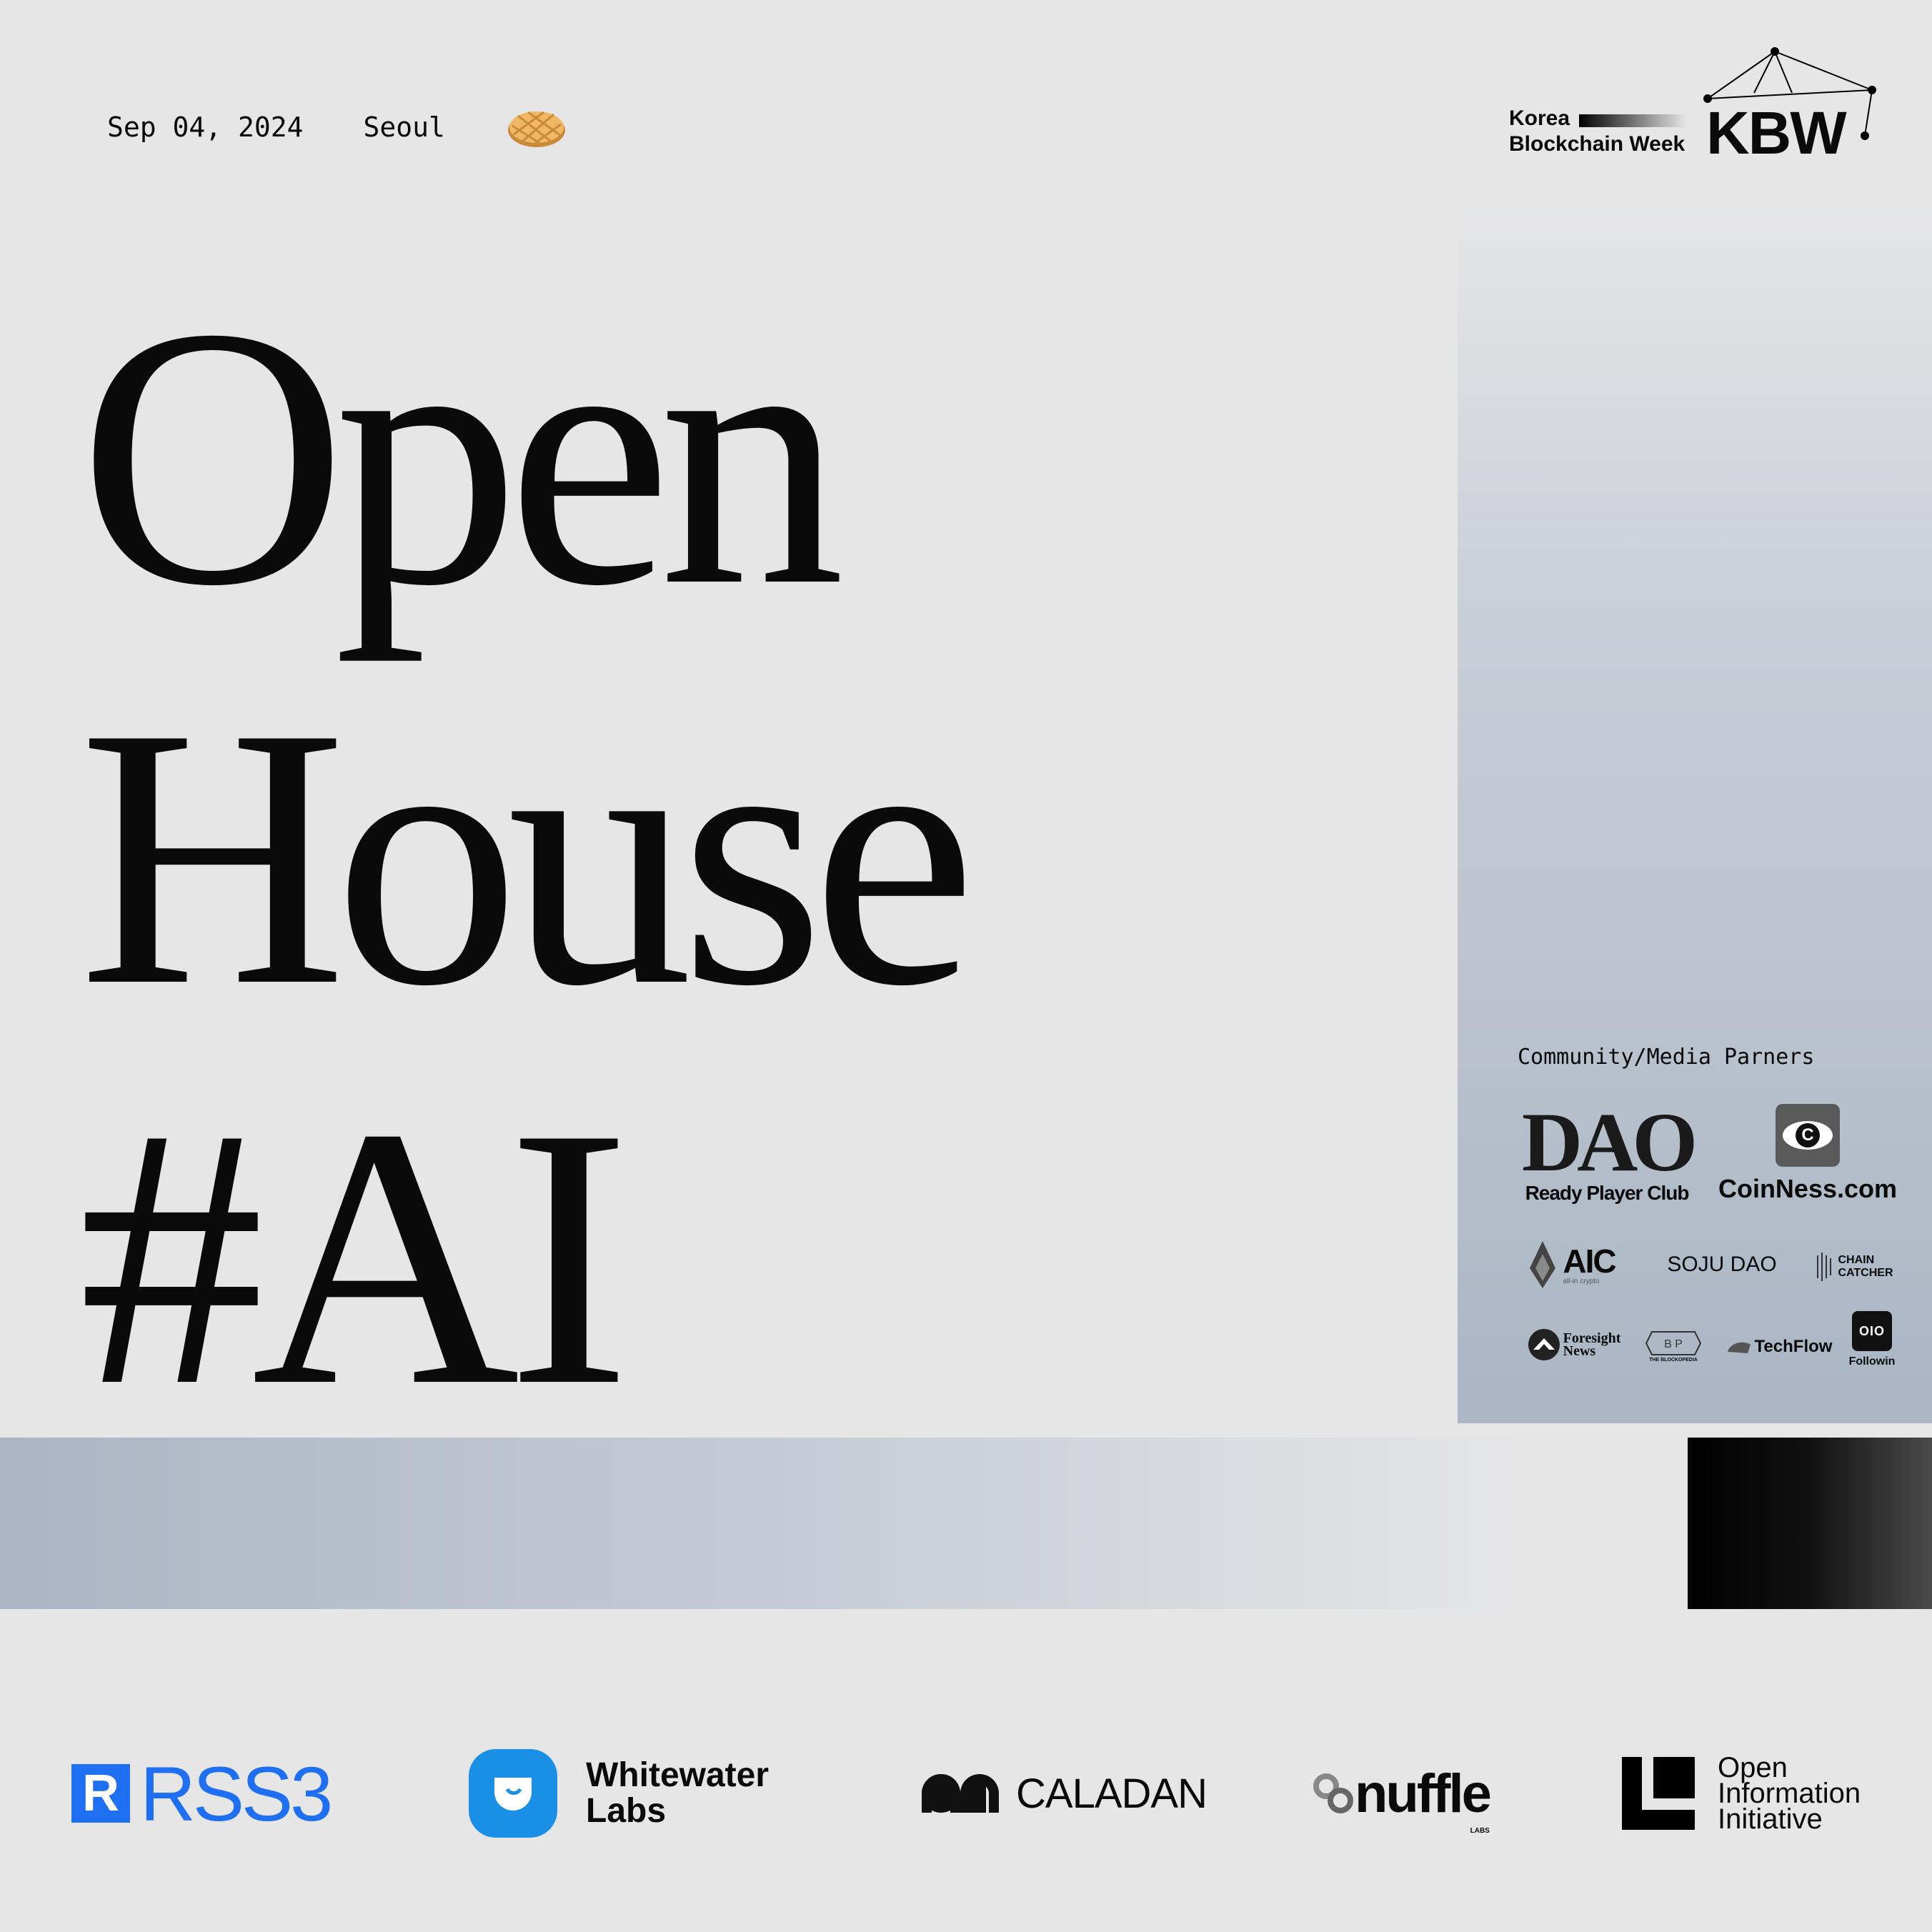  I want to click on oii-line2: Information, so click(1789, 1794).